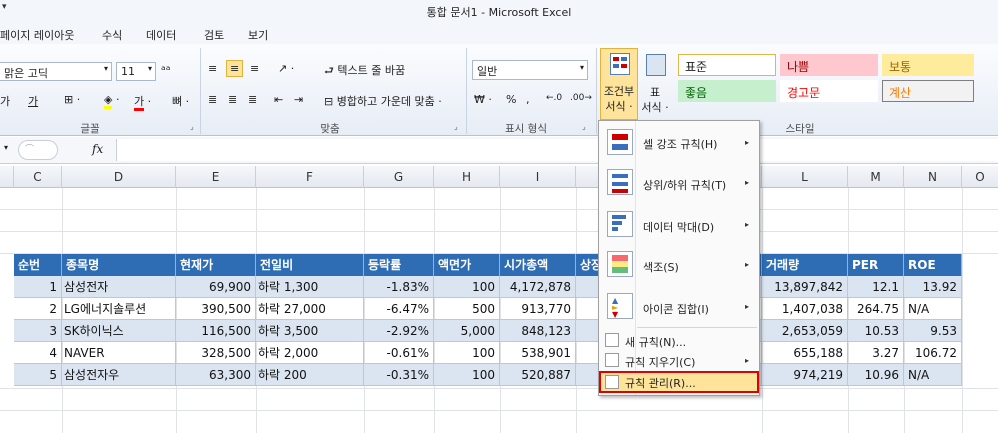 The height and width of the screenshot is (433, 998). I want to click on column-header-f: F, so click(310, 177).